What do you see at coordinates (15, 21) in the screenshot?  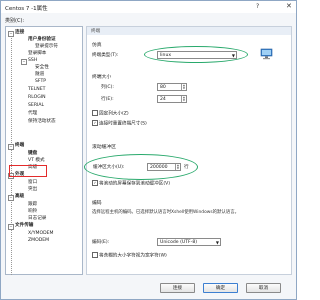 I see `category-label: 类别(C):` at bounding box center [15, 21].